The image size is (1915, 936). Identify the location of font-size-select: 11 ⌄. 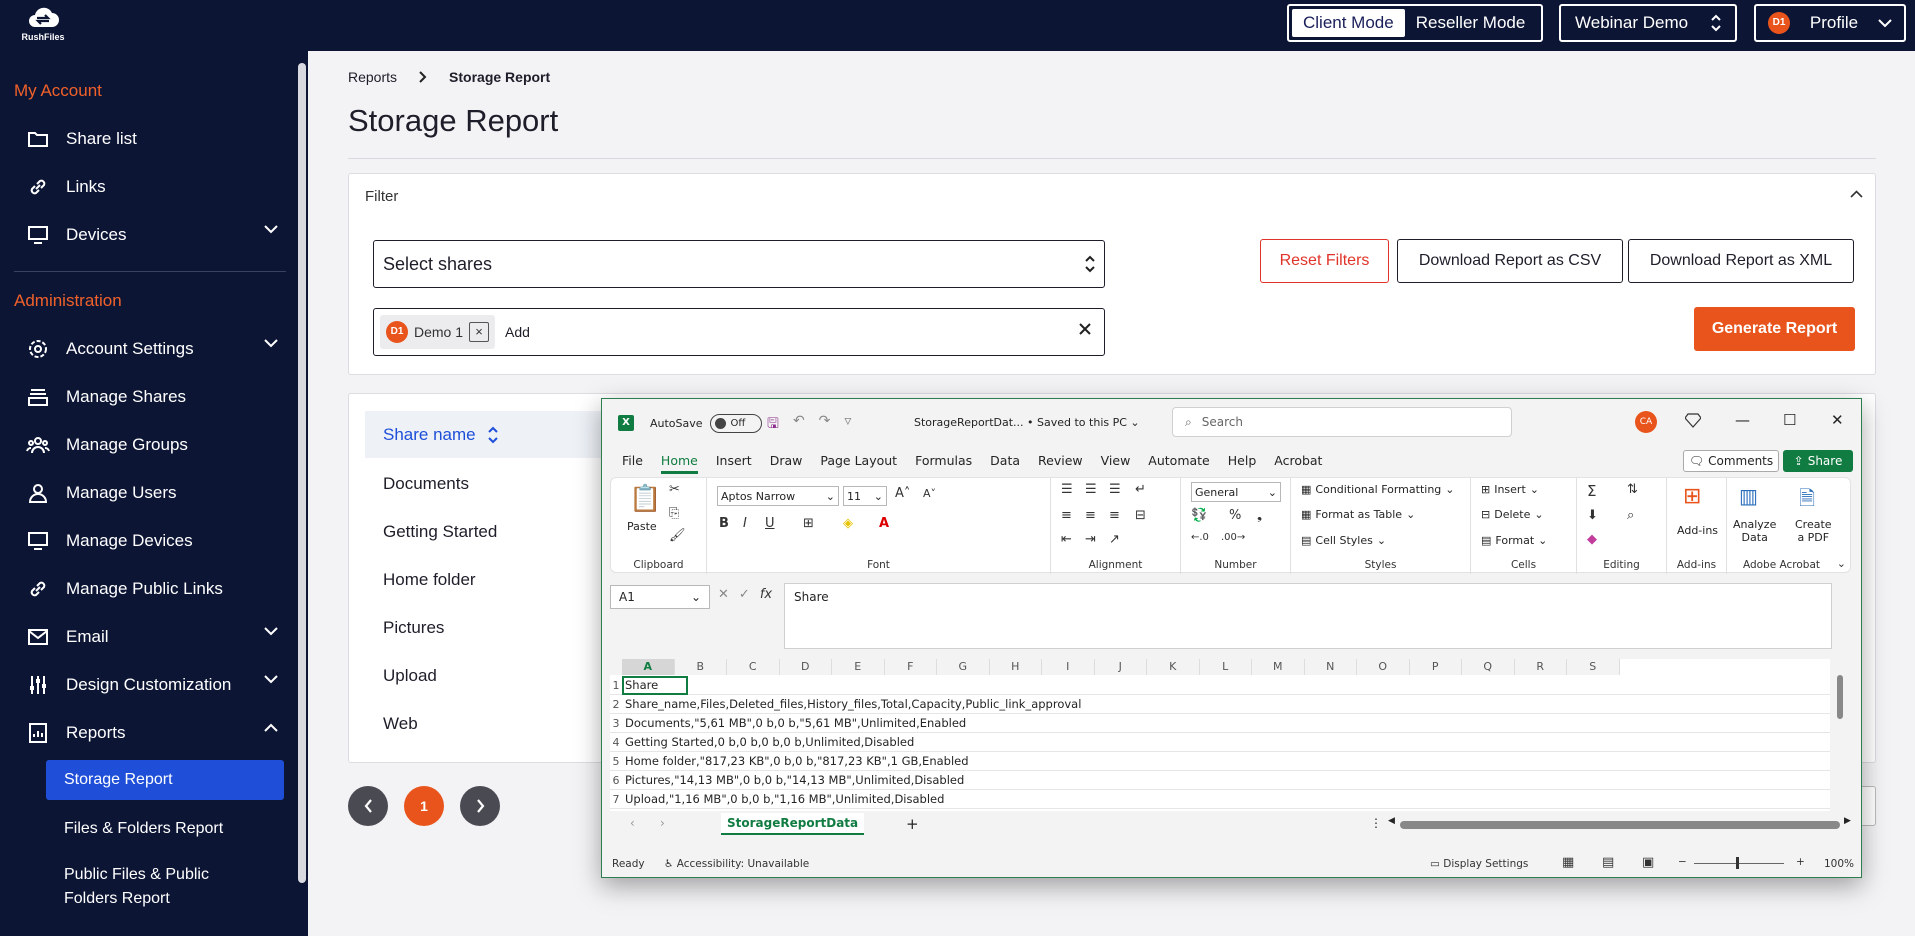
(865, 496).